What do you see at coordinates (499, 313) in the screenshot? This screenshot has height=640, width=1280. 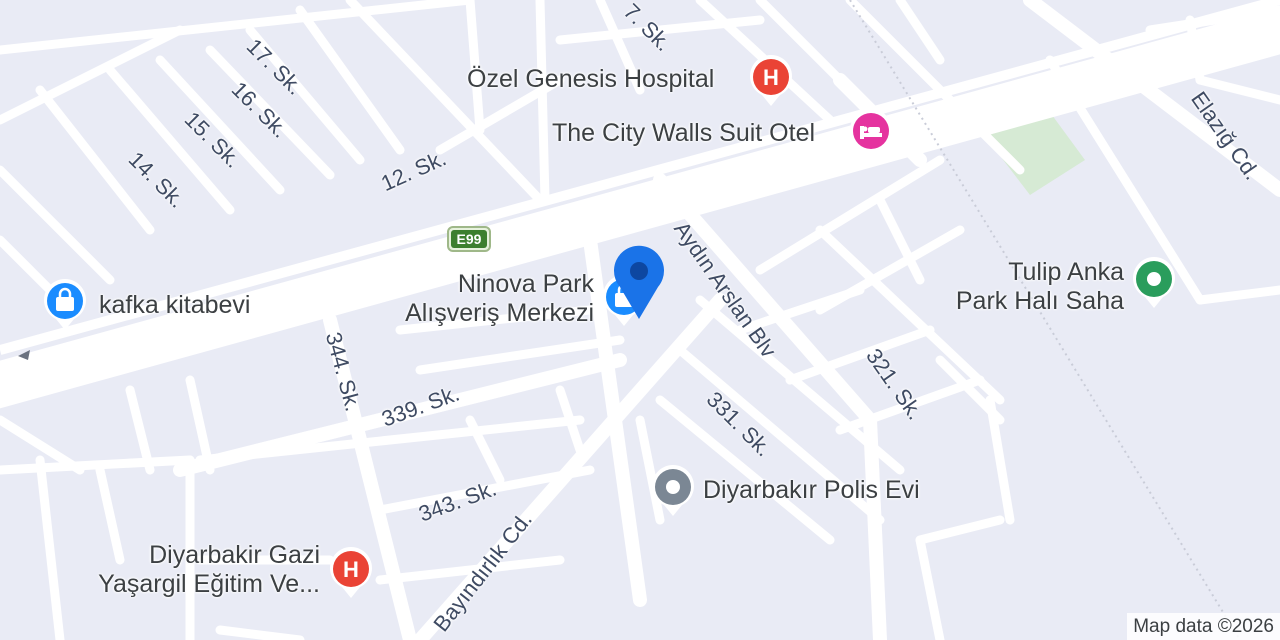 I see `poi-label-ninova-line2: Alışveriş Merkezi` at bounding box center [499, 313].